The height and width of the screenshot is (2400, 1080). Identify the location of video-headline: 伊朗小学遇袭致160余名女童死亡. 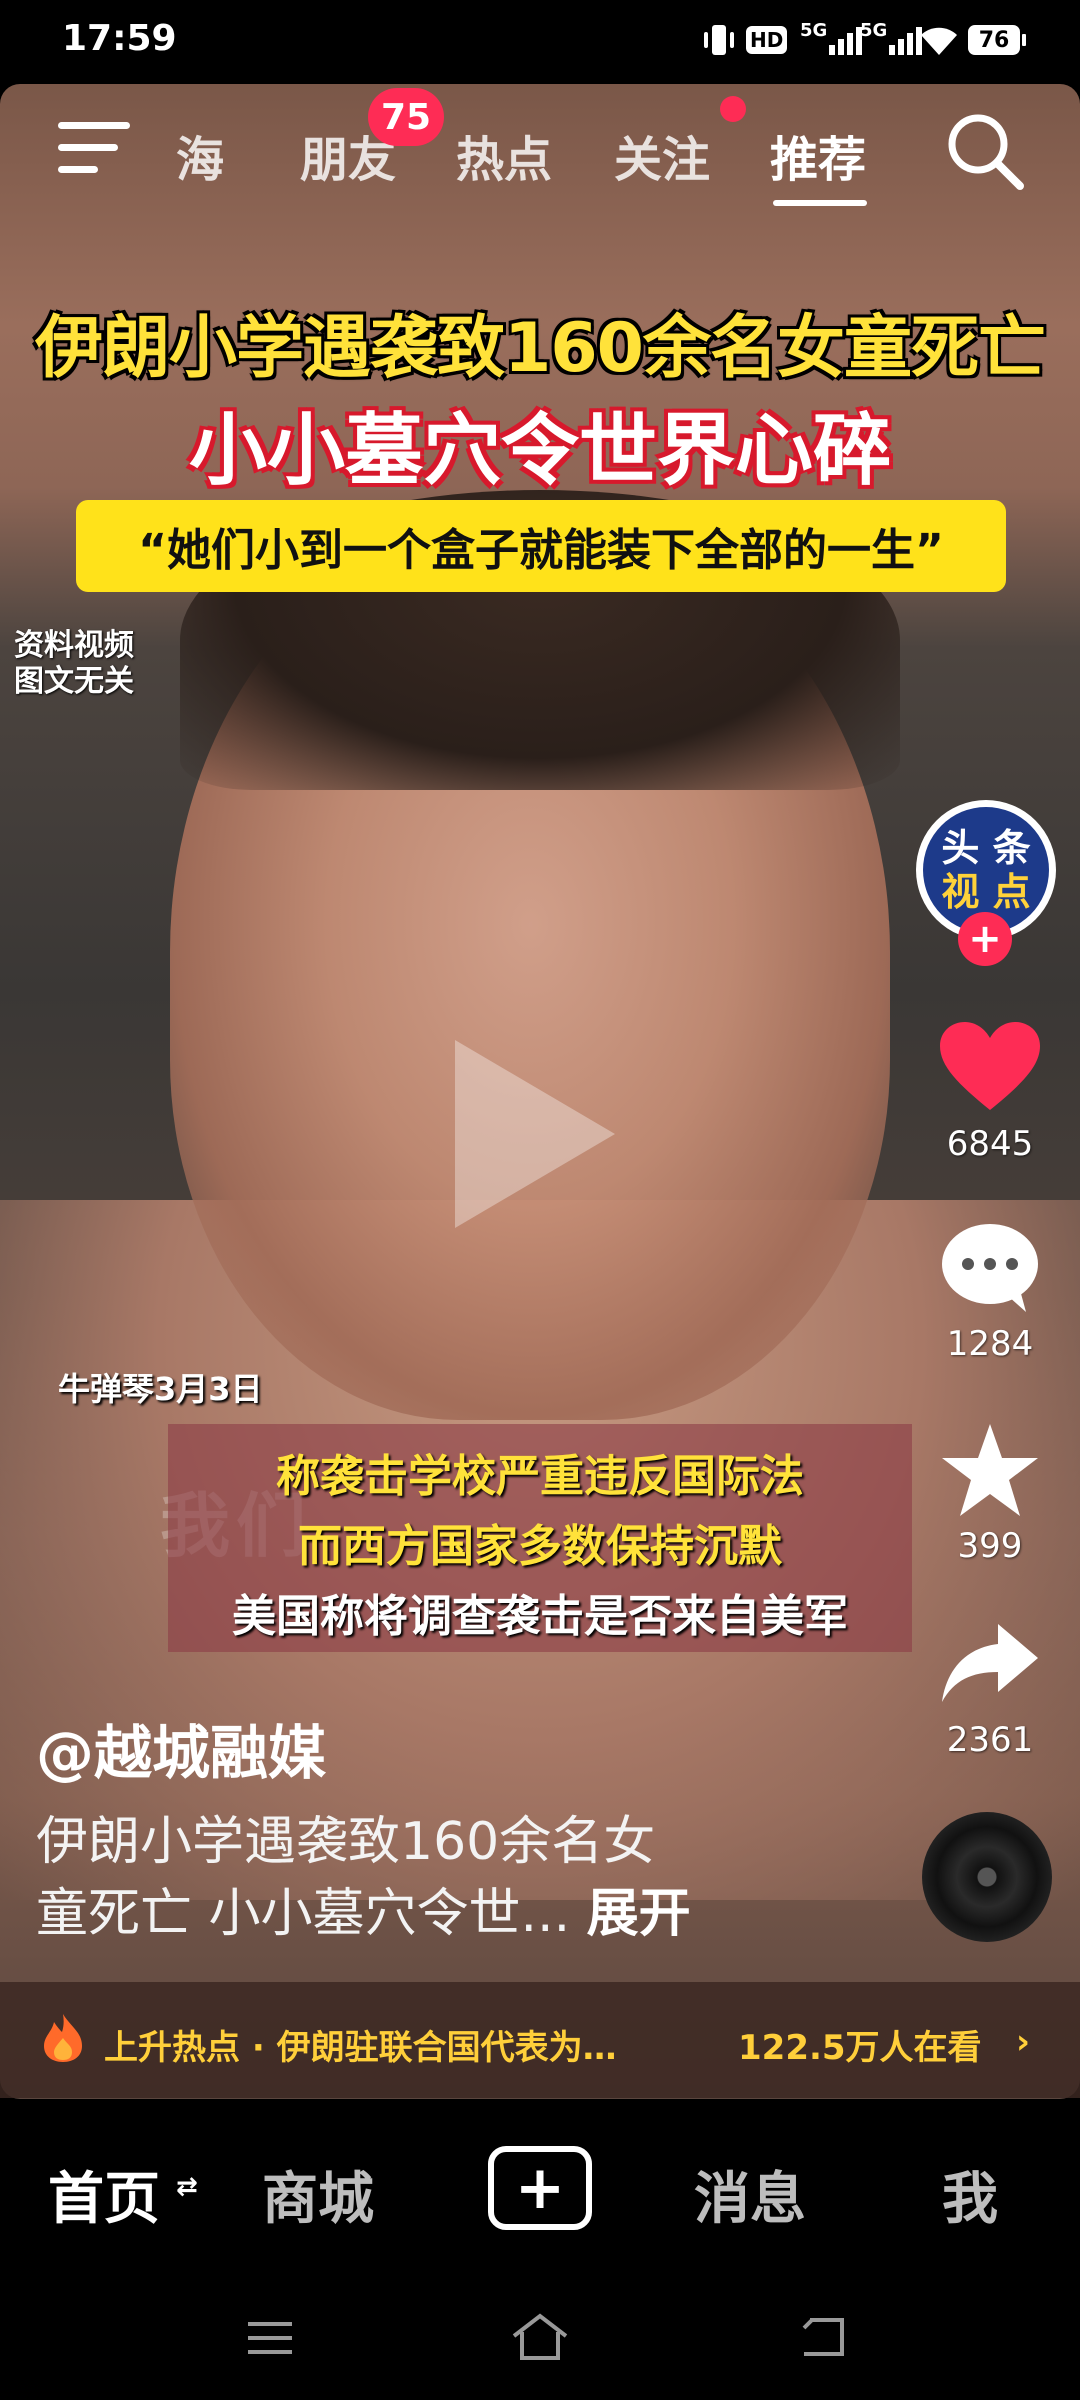
(540, 348).